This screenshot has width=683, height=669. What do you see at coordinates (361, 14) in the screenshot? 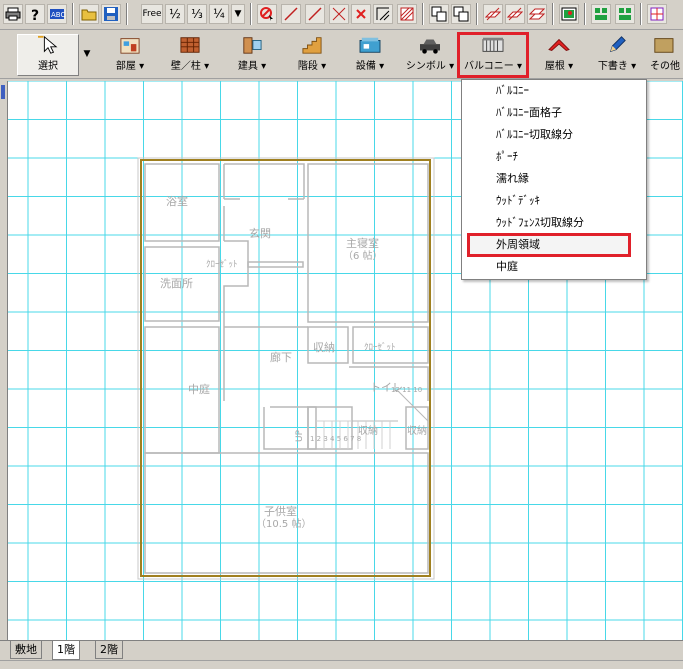
I see `delete-x-icon` at bounding box center [361, 14].